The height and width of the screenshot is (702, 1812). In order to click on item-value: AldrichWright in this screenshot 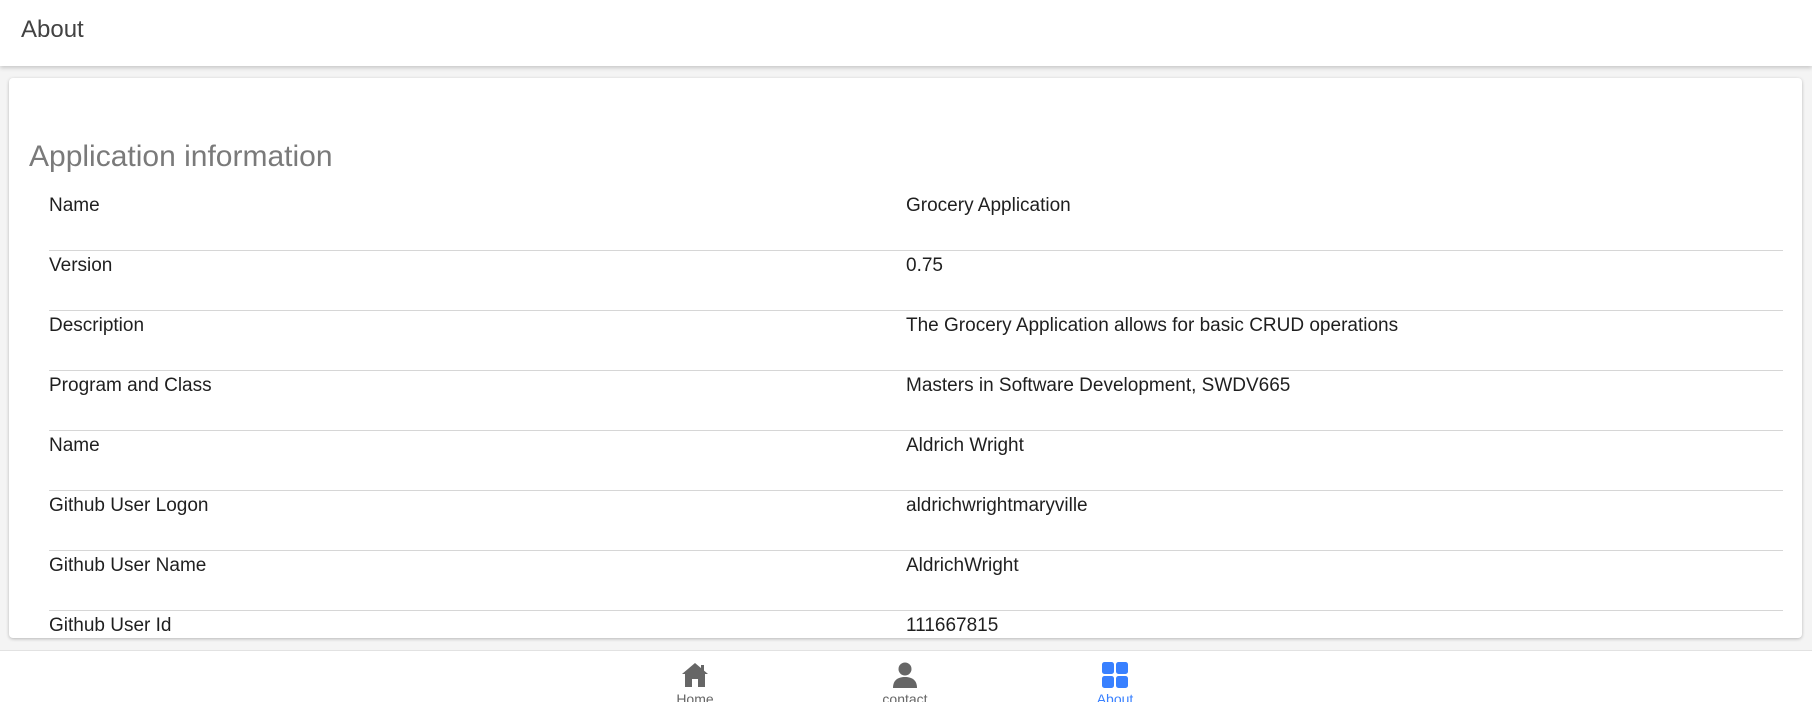, I will do `click(962, 565)`.